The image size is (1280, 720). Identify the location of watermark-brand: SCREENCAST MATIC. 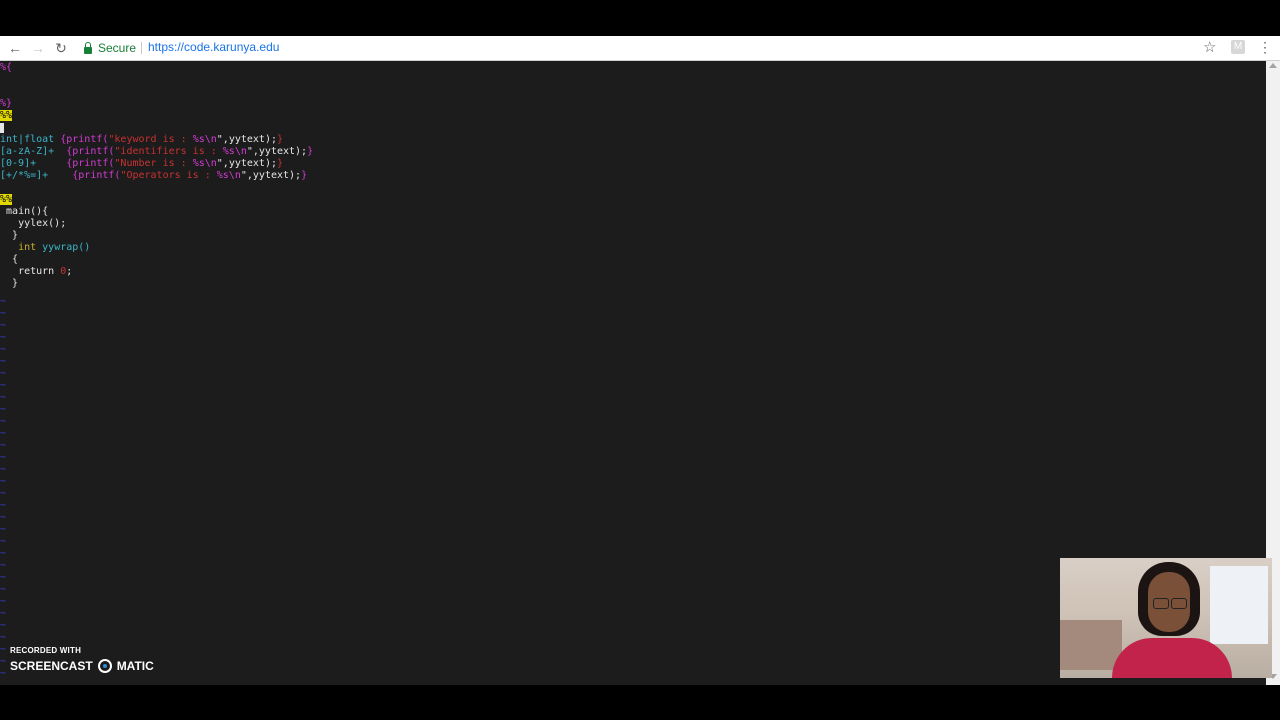
(82, 666).